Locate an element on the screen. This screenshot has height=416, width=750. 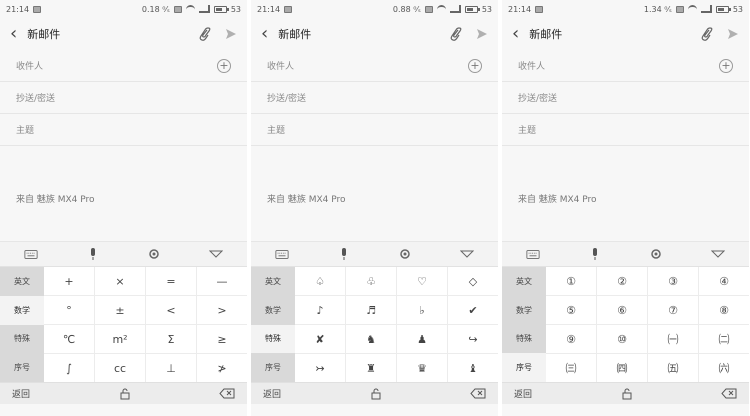
symbol-key: ♡ is located at coordinates (422, 281).